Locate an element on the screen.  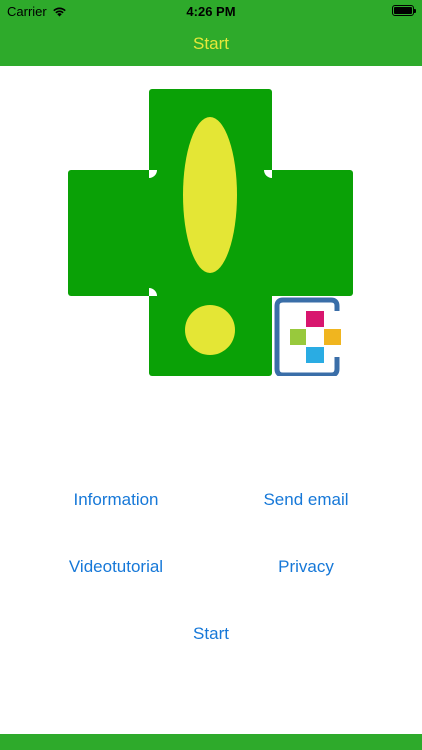
status-bar: Carrier 4:26 PM is located at coordinates (211, 11).